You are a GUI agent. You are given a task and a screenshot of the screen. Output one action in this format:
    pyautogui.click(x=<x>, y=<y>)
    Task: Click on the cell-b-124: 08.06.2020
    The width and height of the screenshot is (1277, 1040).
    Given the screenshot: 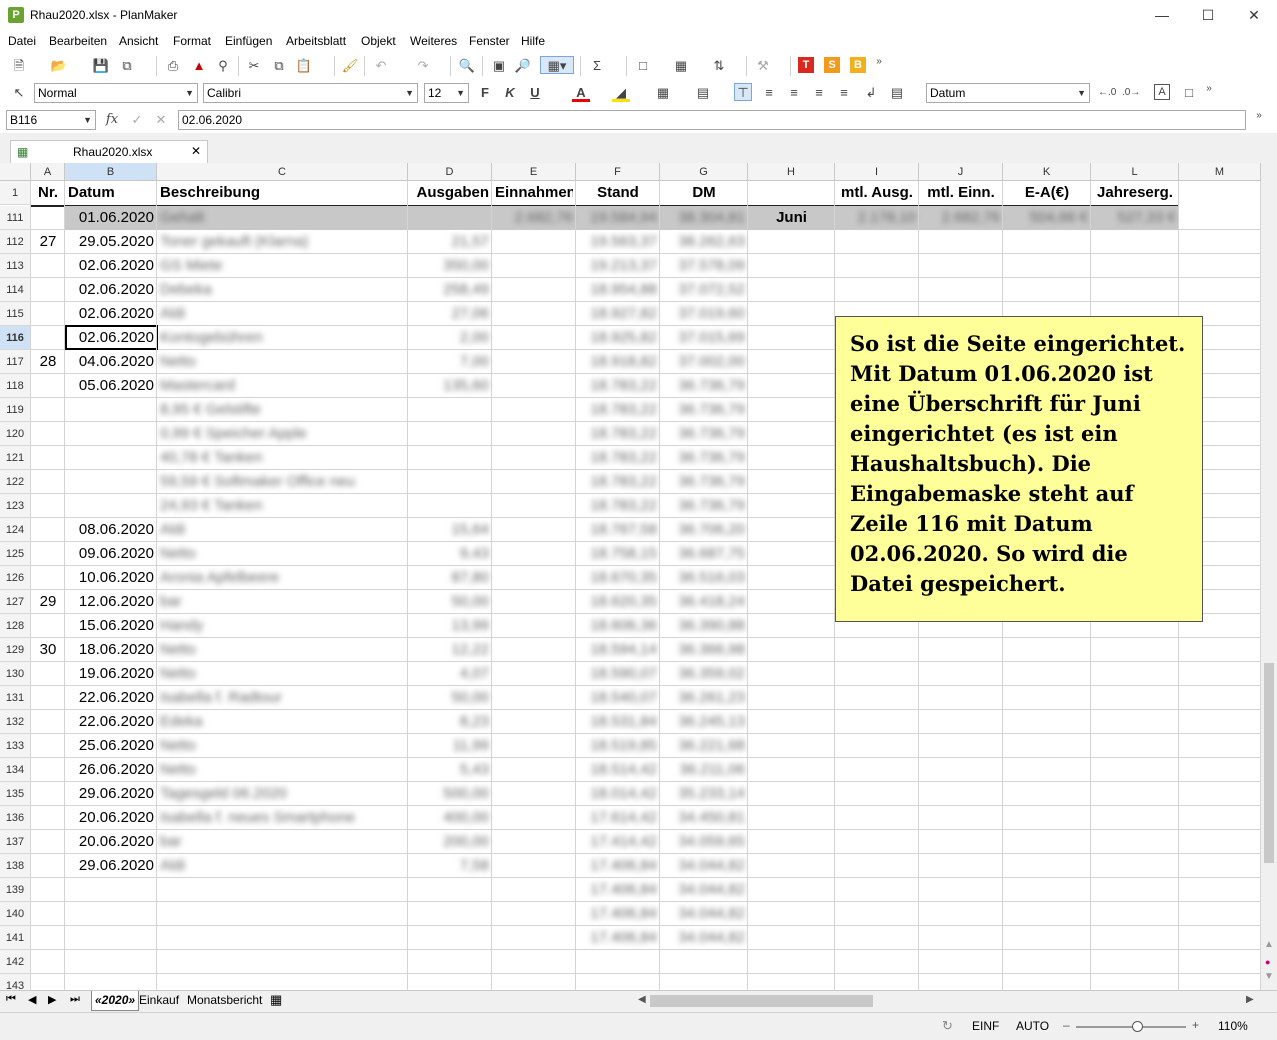 What is the action you would take?
    pyautogui.click(x=111, y=530)
    